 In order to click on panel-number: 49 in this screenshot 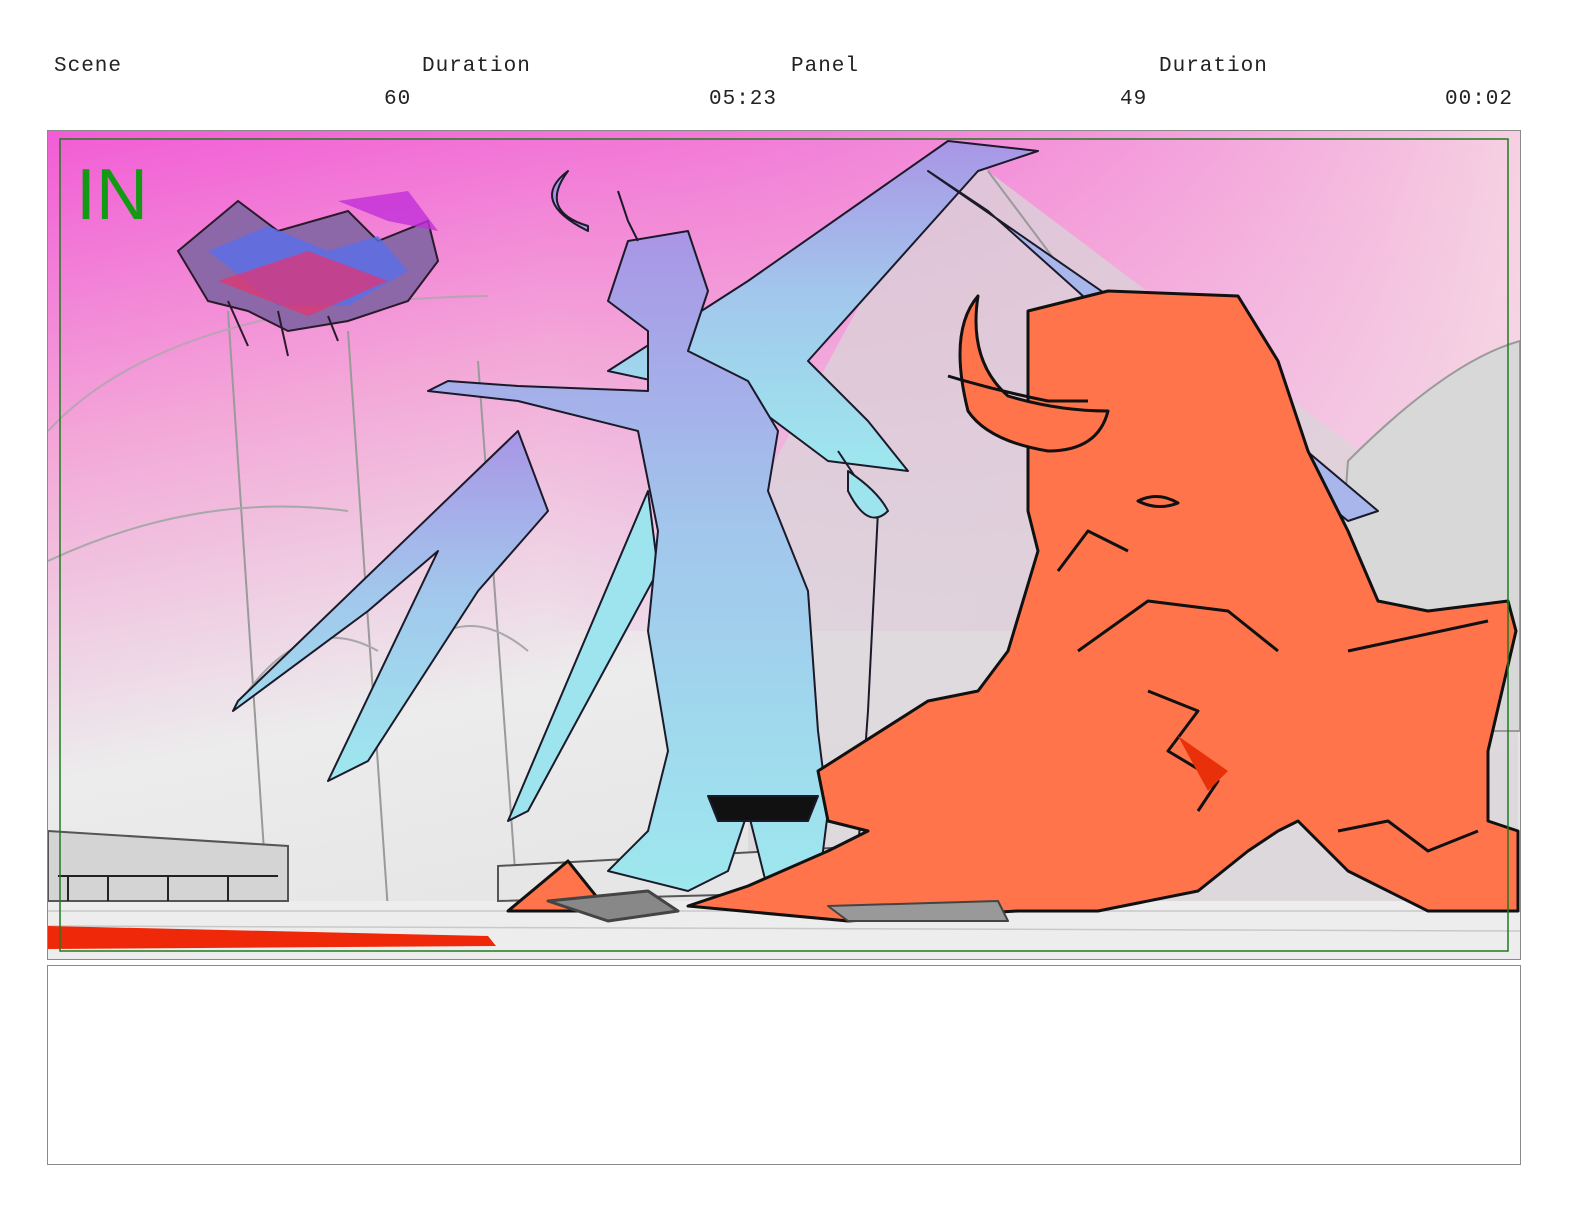, I will do `click(1134, 99)`.